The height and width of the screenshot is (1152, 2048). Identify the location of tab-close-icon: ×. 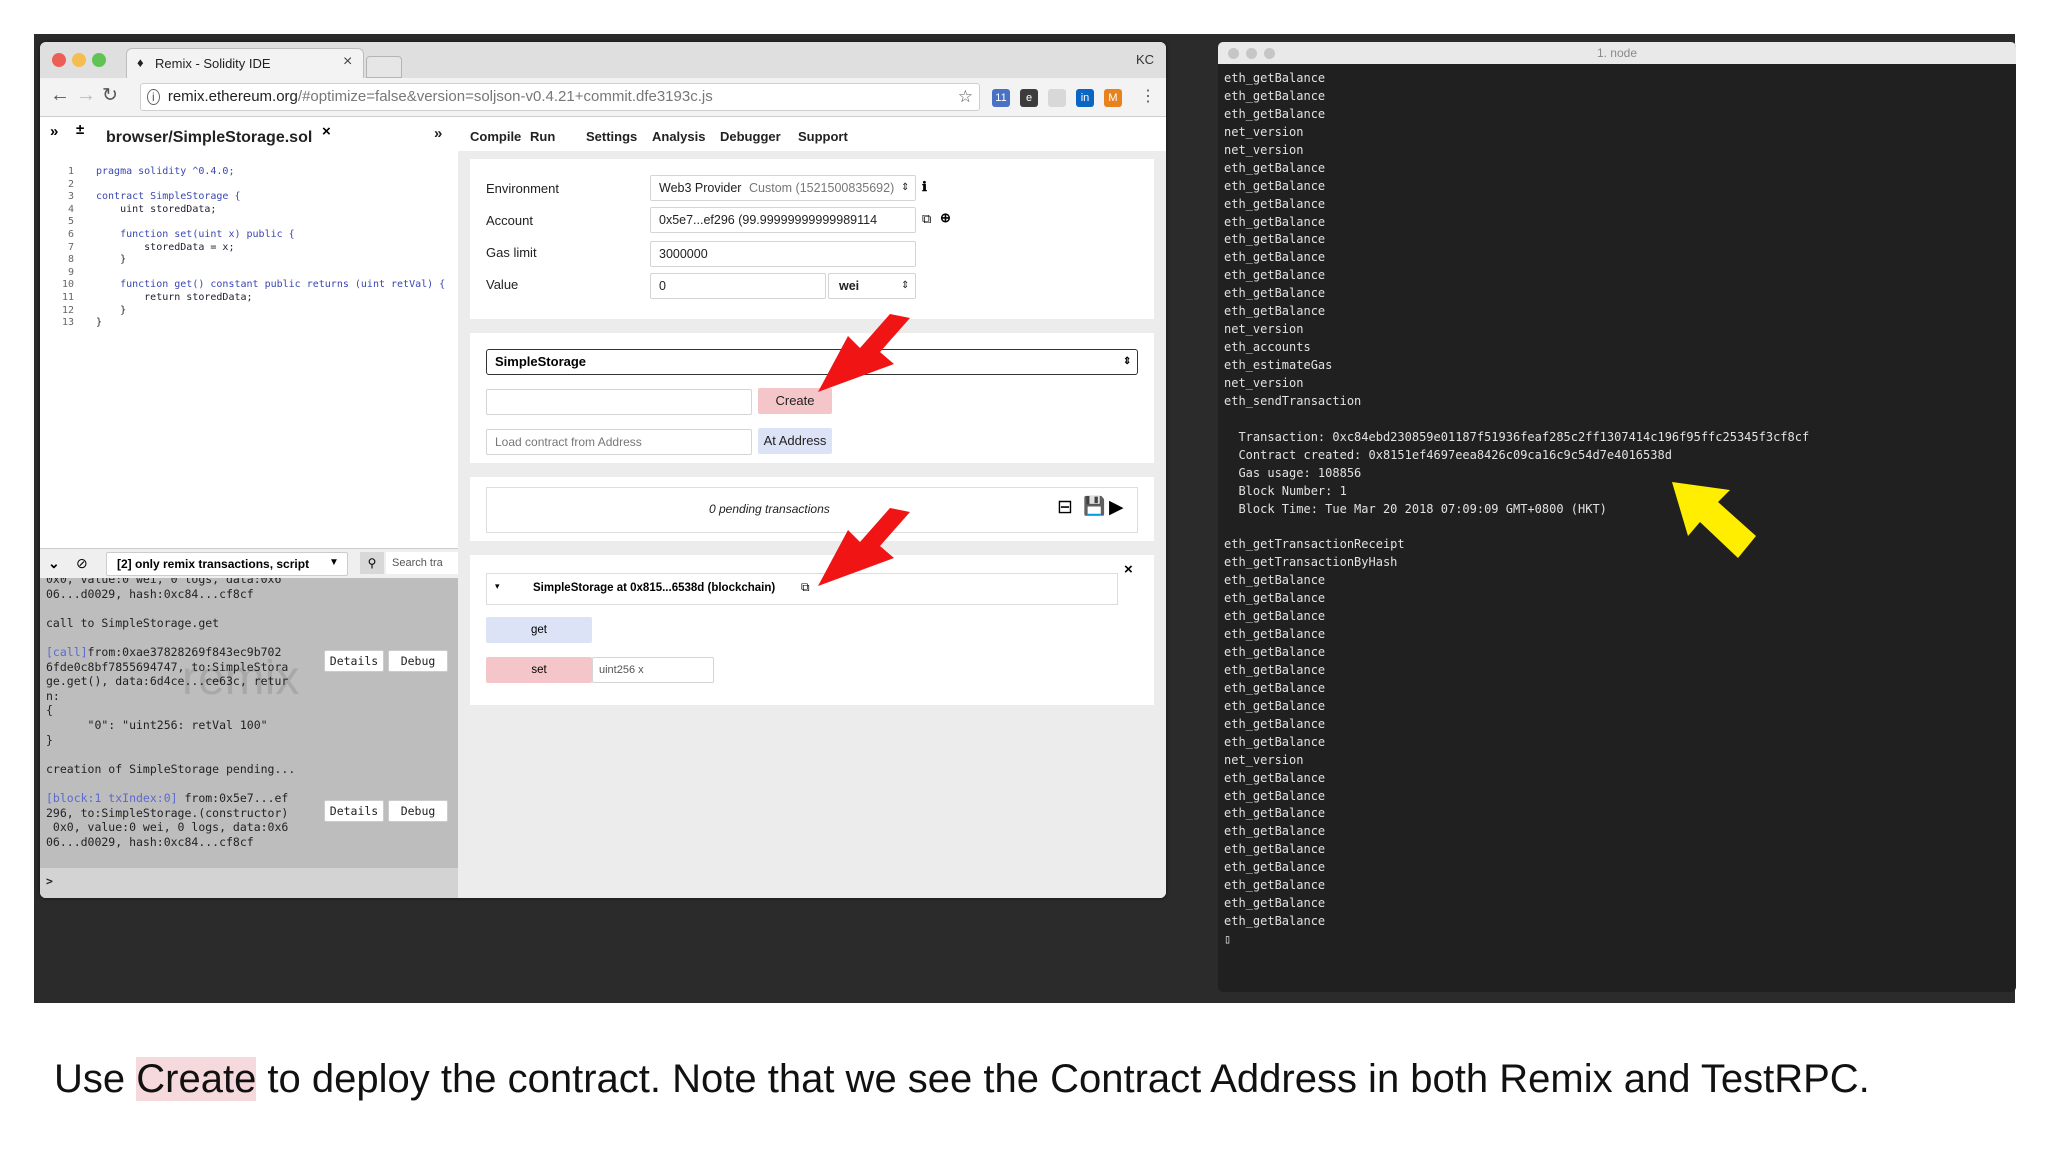
(347, 62).